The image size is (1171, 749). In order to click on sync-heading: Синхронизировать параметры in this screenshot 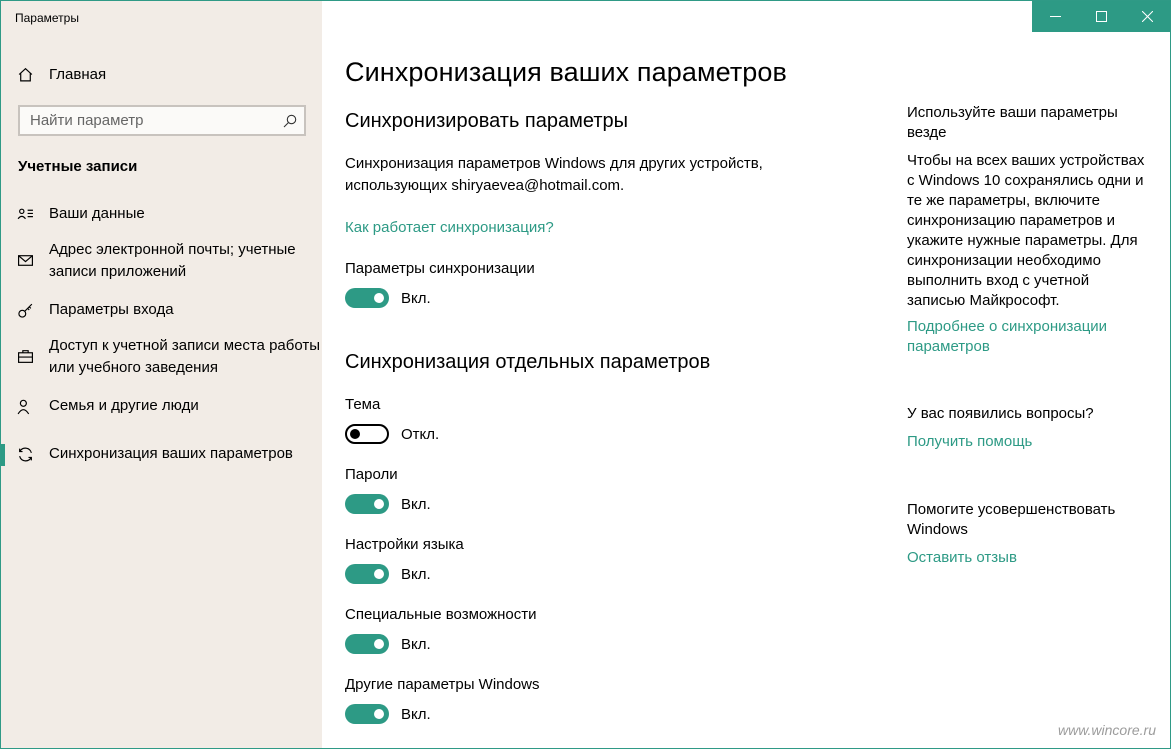, I will do `click(486, 121)`.